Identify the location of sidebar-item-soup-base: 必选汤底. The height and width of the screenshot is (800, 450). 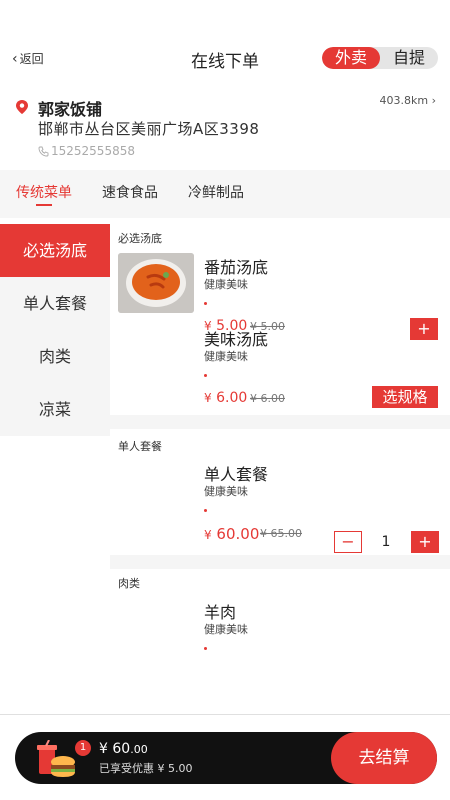
(55, 250).